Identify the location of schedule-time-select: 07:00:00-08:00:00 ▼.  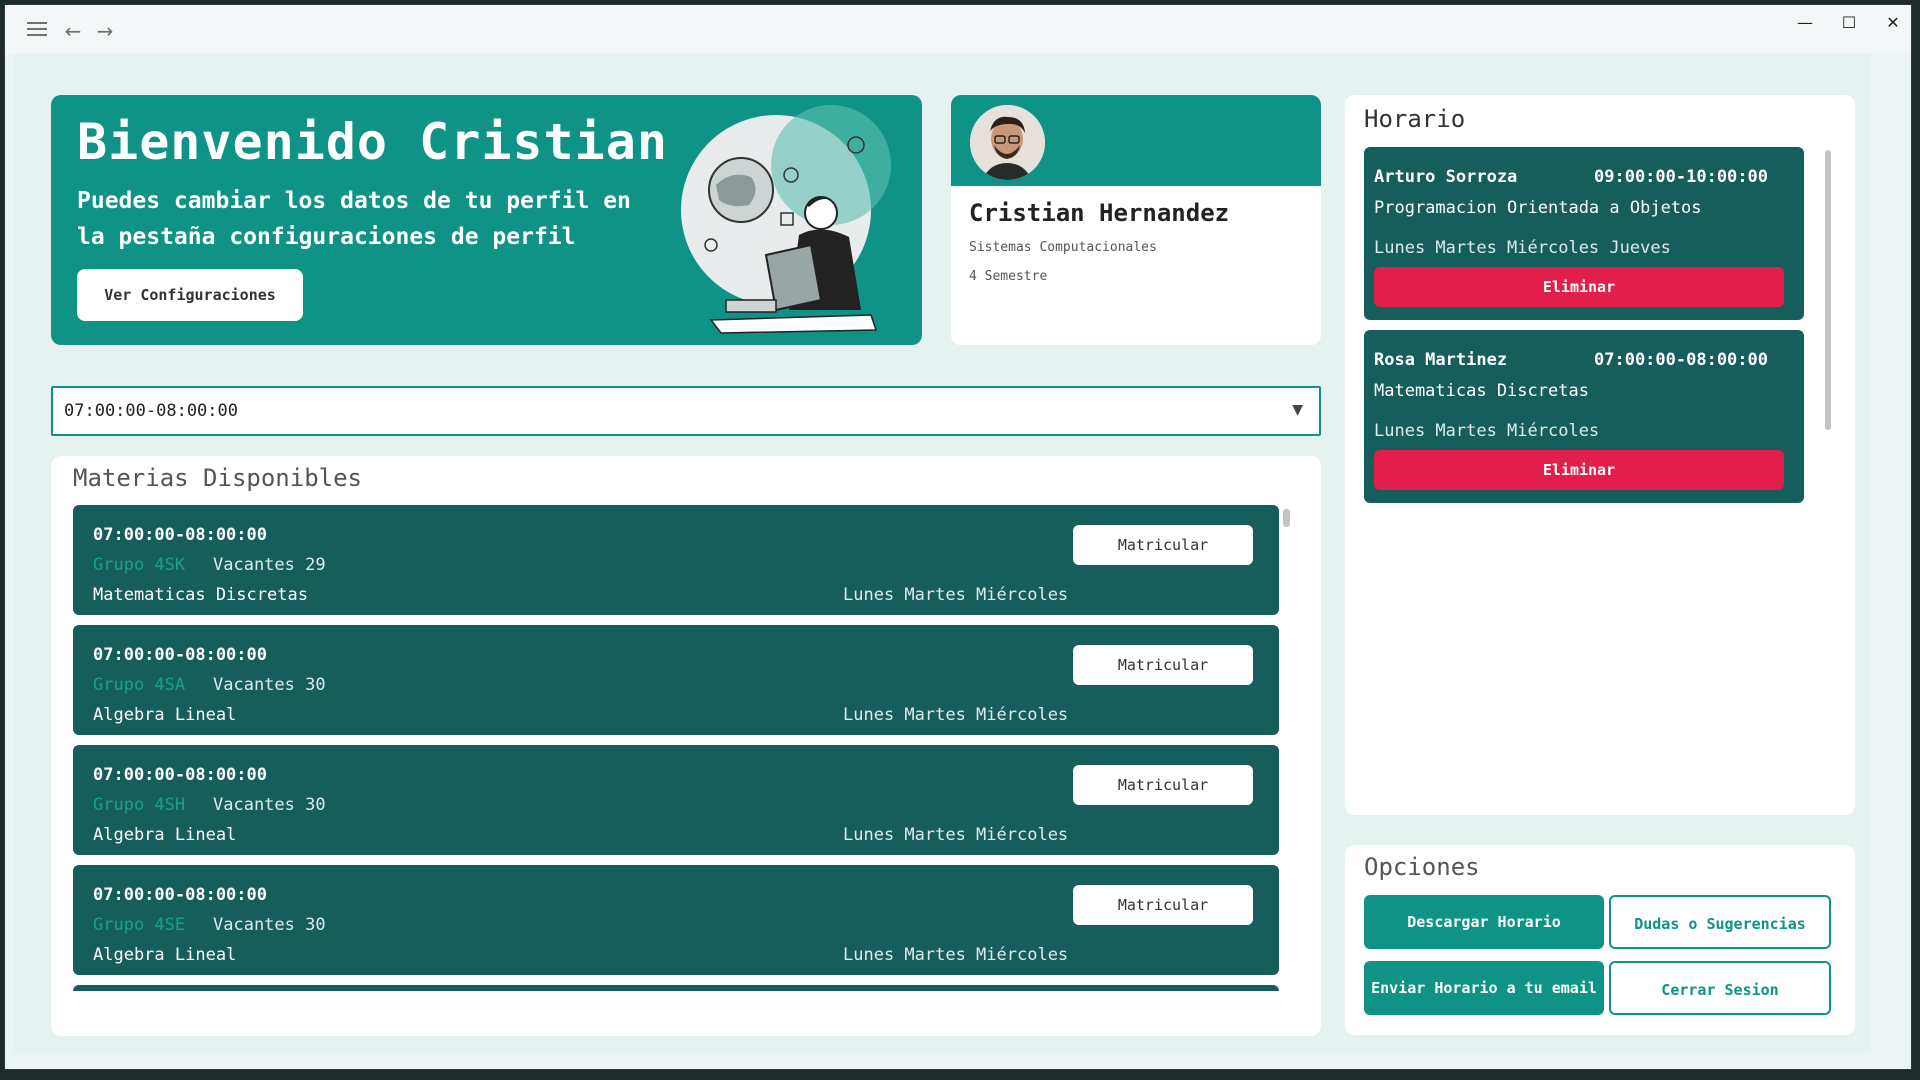
(686, 411).